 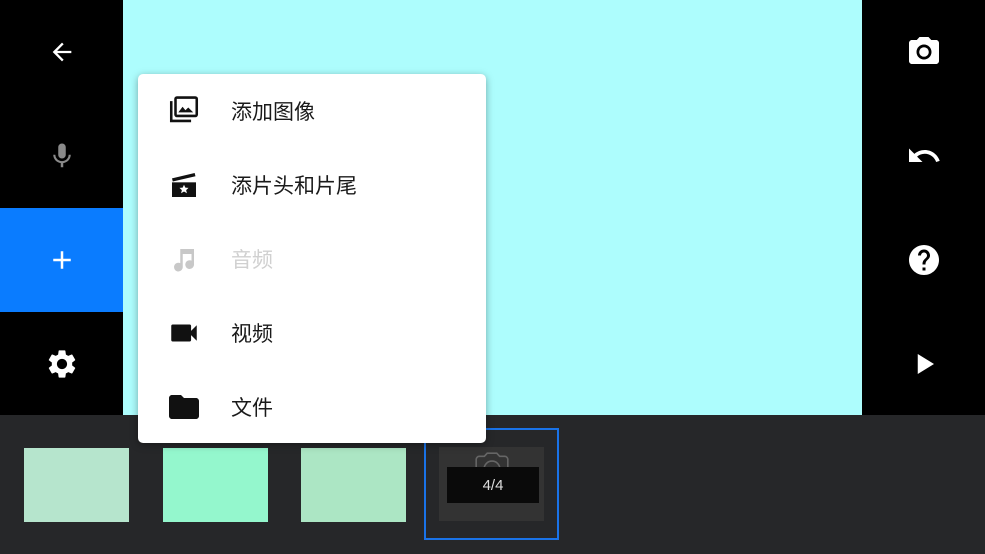 I want to click on camera-icon, so click(x=923, y=50).